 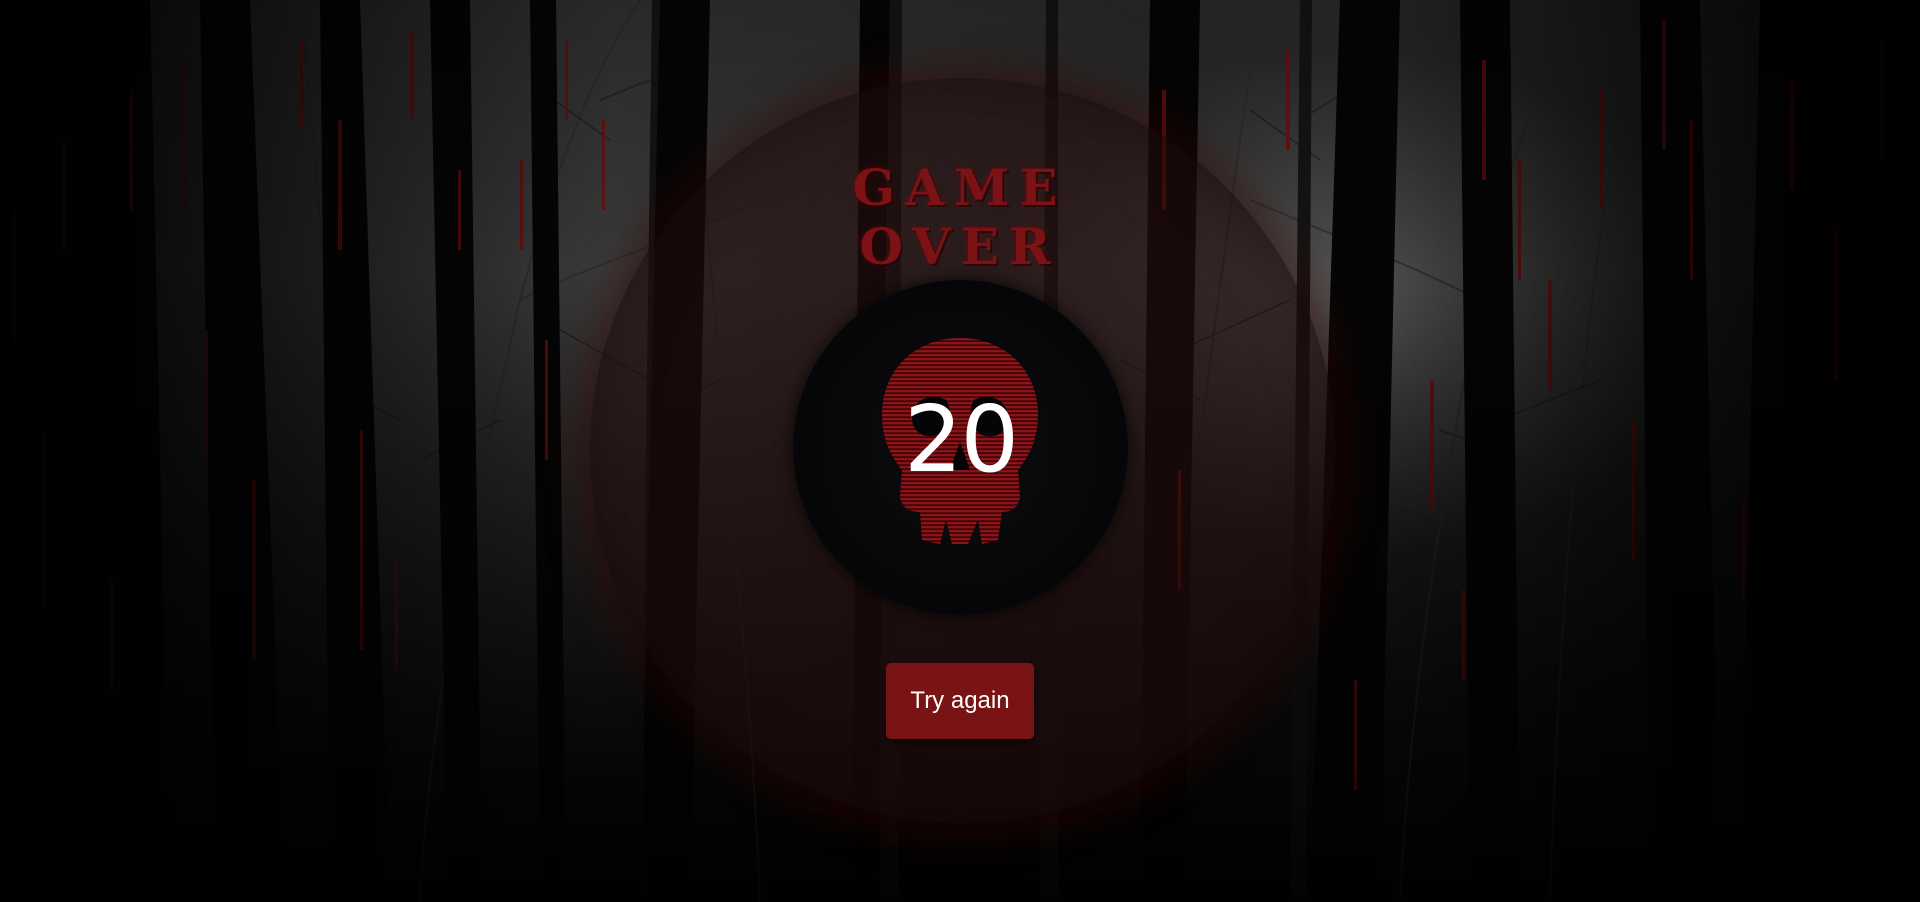 What do you see at coordinates (960, 217) in the screenshot?
I see `game-over-title: GAME OVER` at bounding box center [960, 217].